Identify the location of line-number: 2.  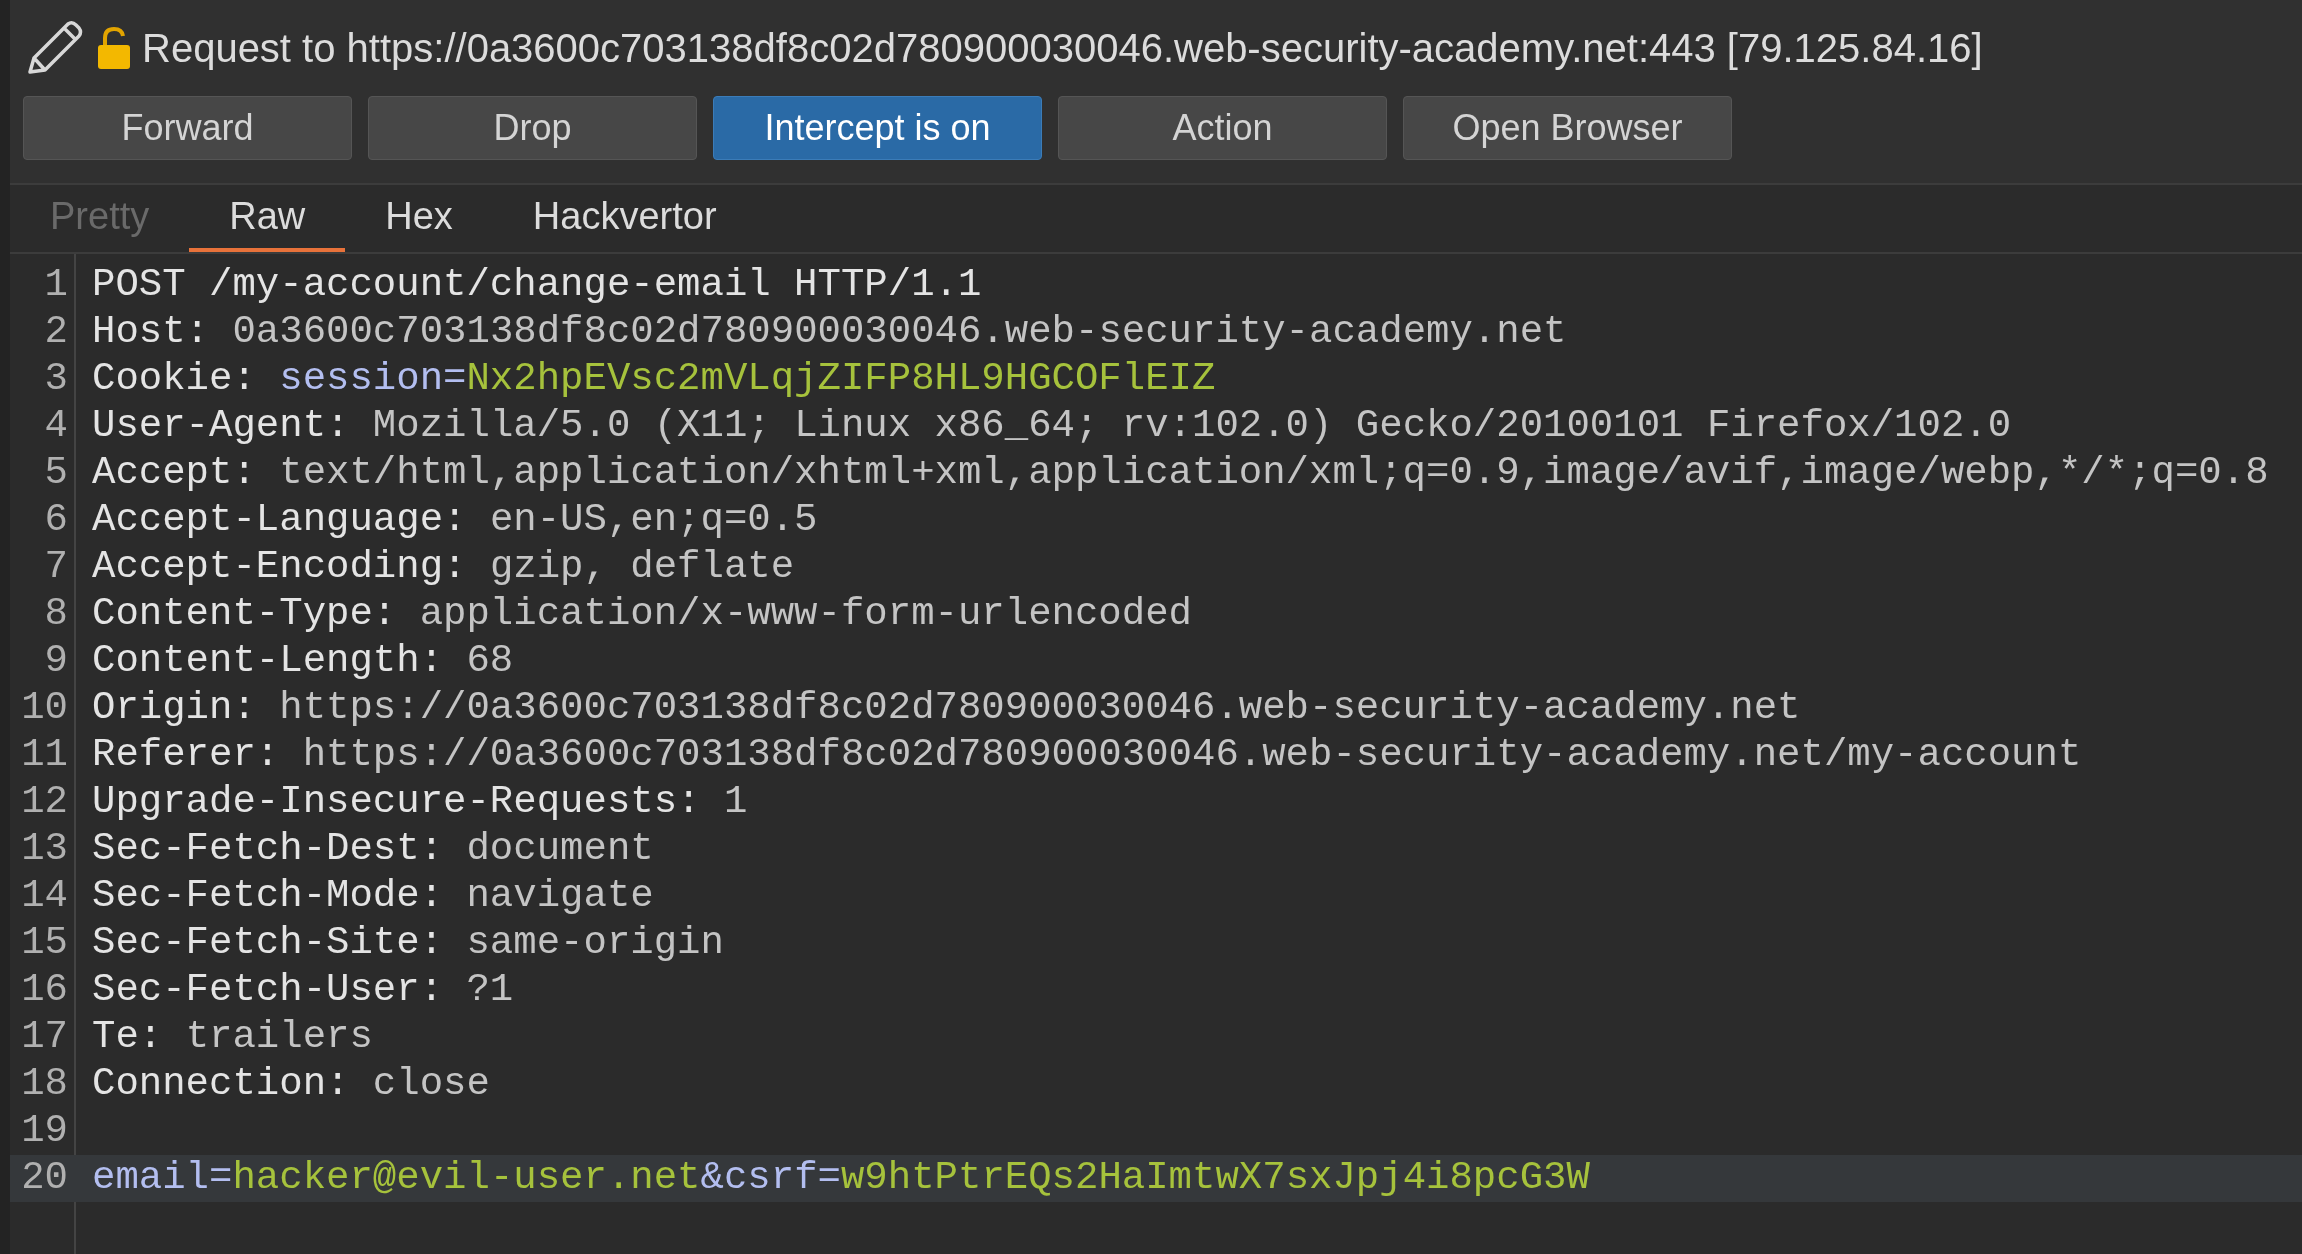
(55, 333).